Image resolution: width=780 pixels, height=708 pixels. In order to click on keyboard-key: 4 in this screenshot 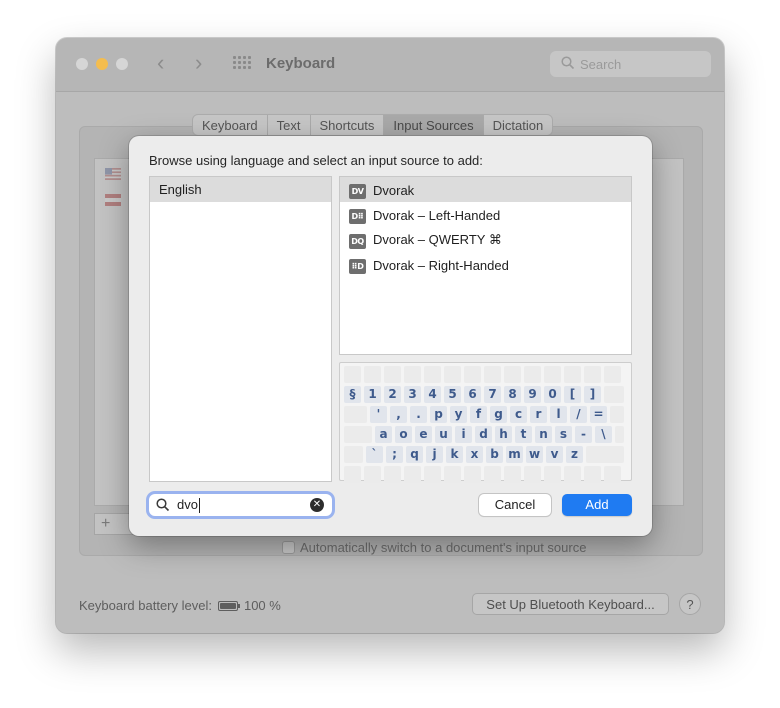, I will do `click(432, 394)`.